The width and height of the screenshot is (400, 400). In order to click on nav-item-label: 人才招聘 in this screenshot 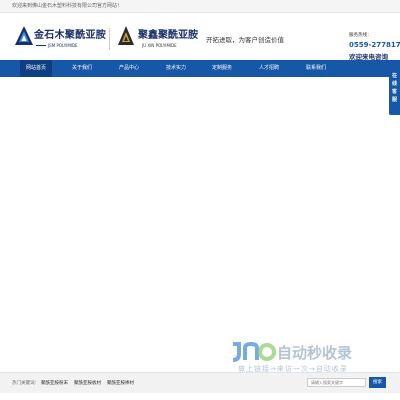, I will do `click(268, 68)`.